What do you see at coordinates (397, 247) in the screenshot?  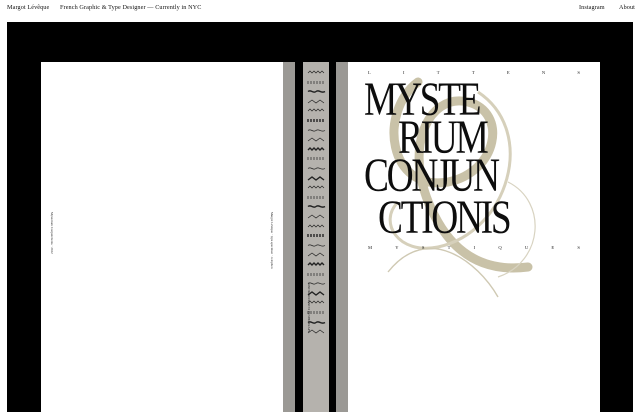 I see `bottom-letter: Y` at bounding box center [397, 247].